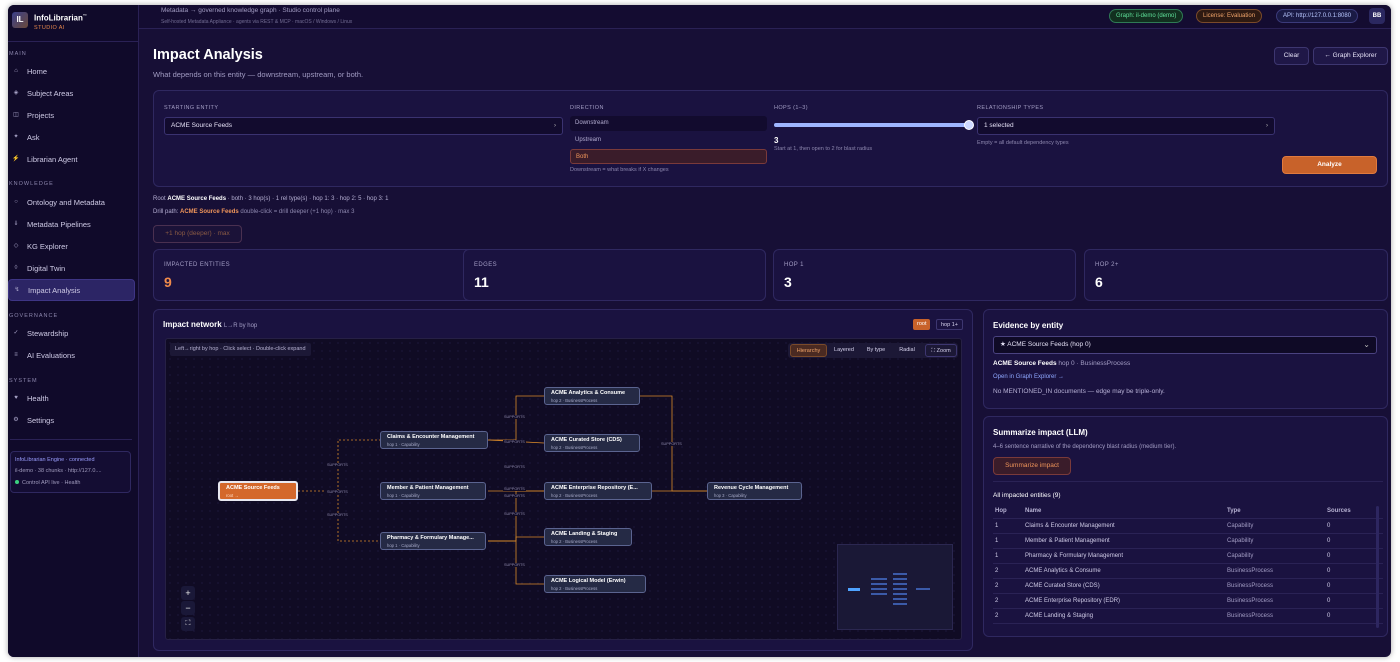  I want to click on impact-network-title: Impact network L→R by hop, so click(210, 324).